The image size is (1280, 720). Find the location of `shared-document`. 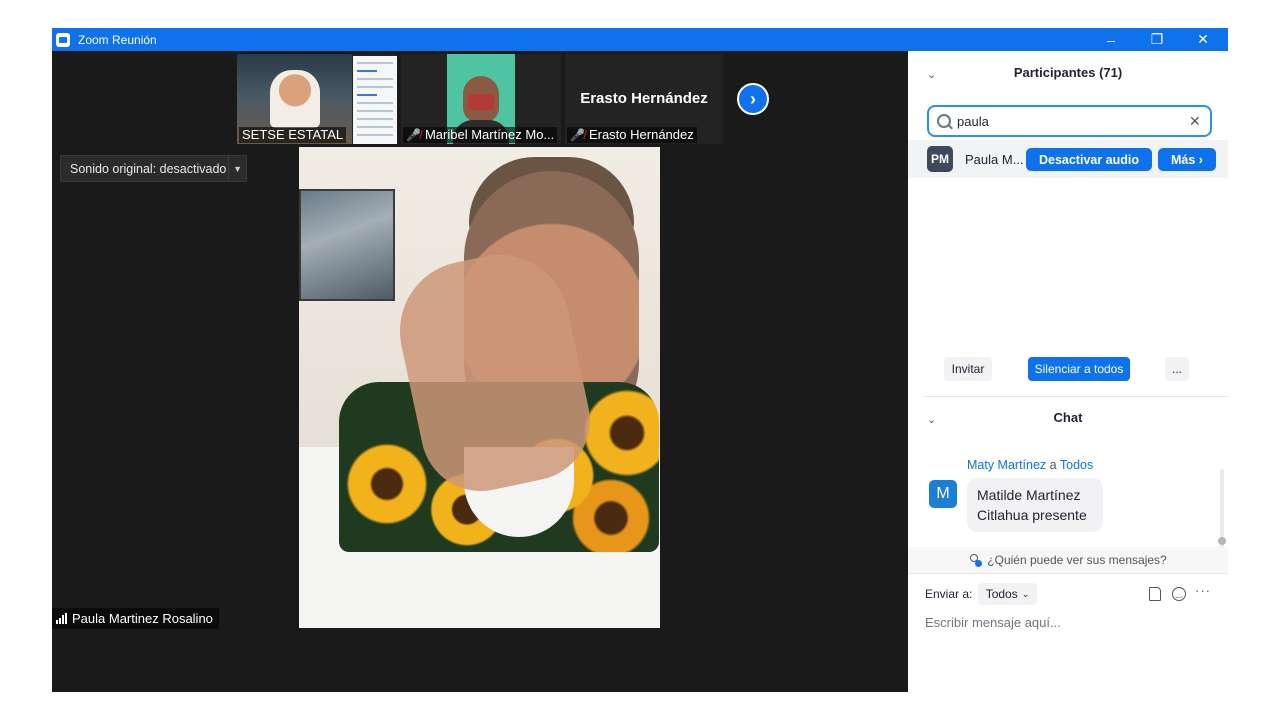

shared-document is located at coordinates (375, 100).